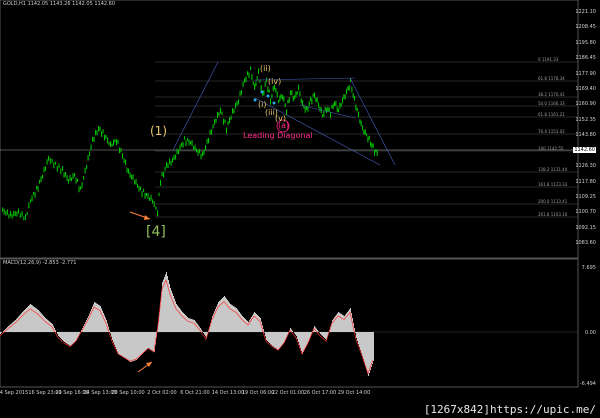 The width and height of the screenshot is (600, 418). I want to click on fib-level-label: 100 1142.55, so click(551, 148).